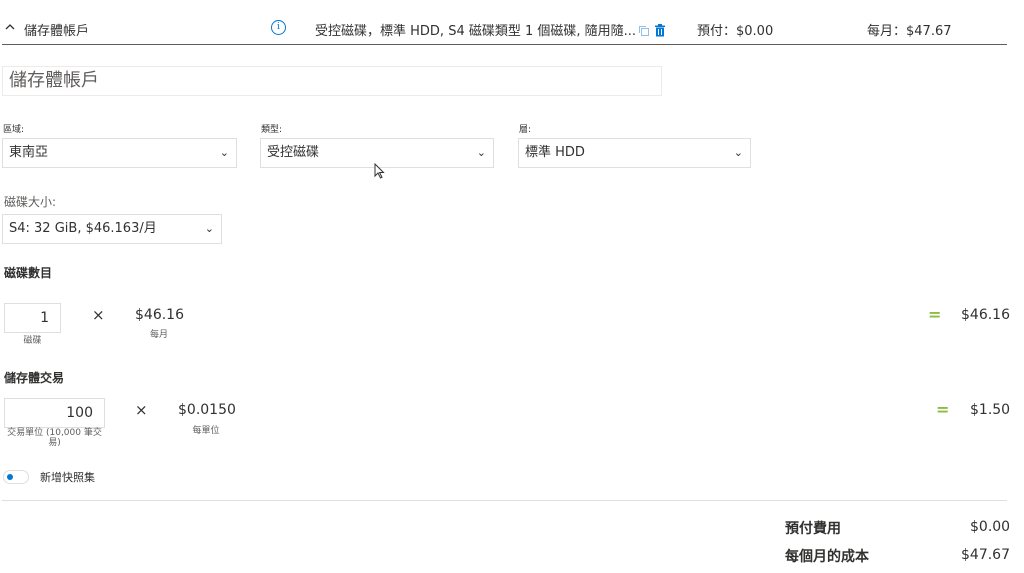  What do you see at coordinates (34, 378) in the screenshot?
I see `transactions-title: 儲存體交易` at bounding box center [34, 378].